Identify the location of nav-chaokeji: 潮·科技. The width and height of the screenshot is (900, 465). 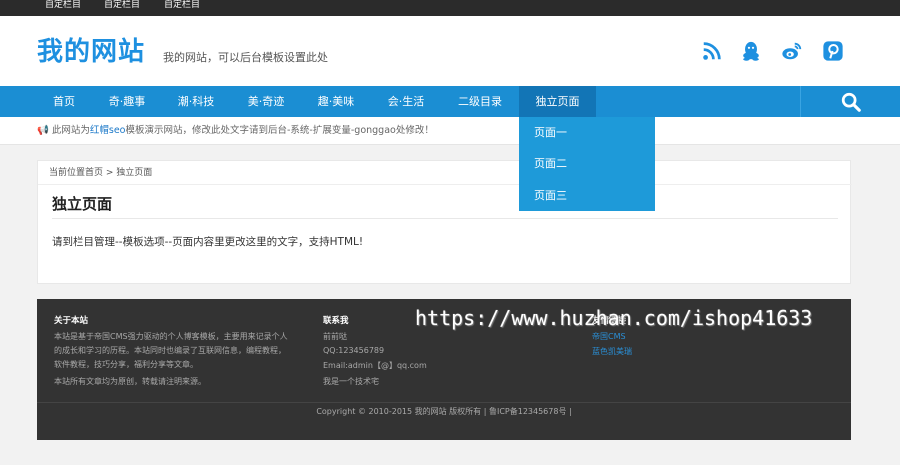
(196, 101).